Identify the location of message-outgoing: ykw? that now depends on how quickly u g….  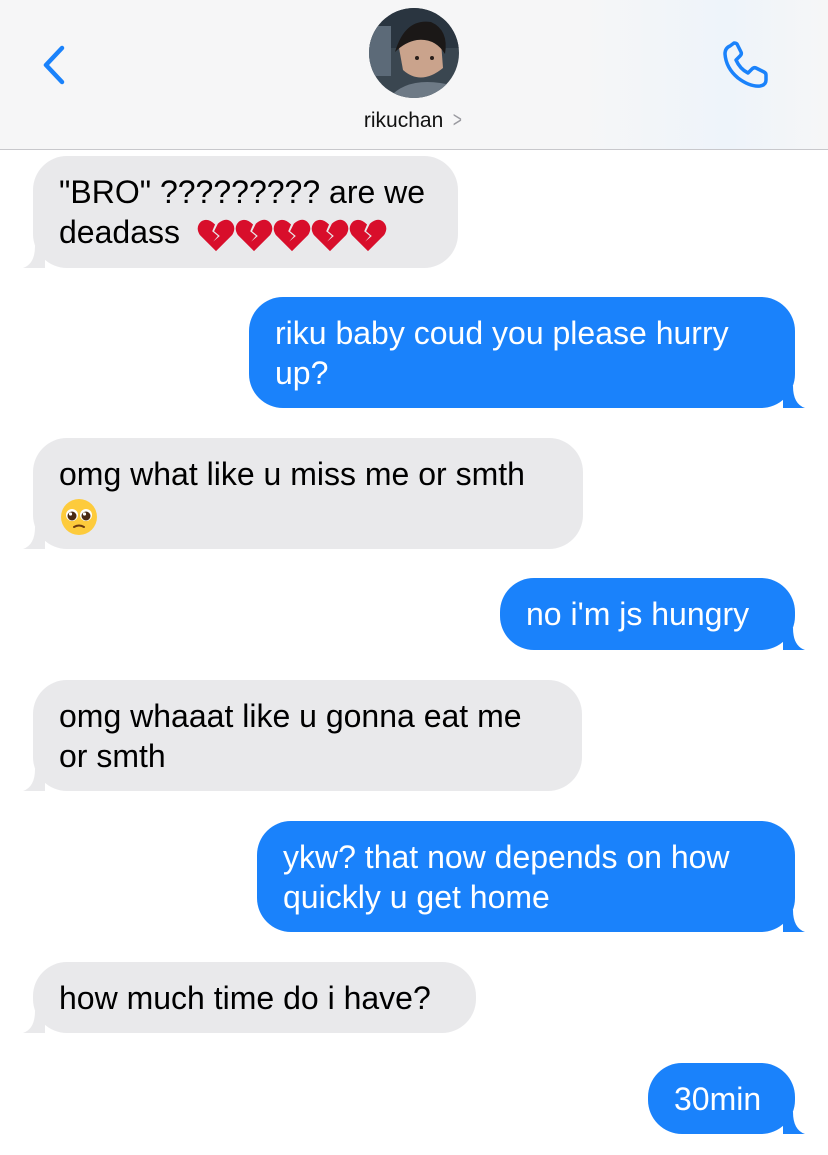
(531, 876).